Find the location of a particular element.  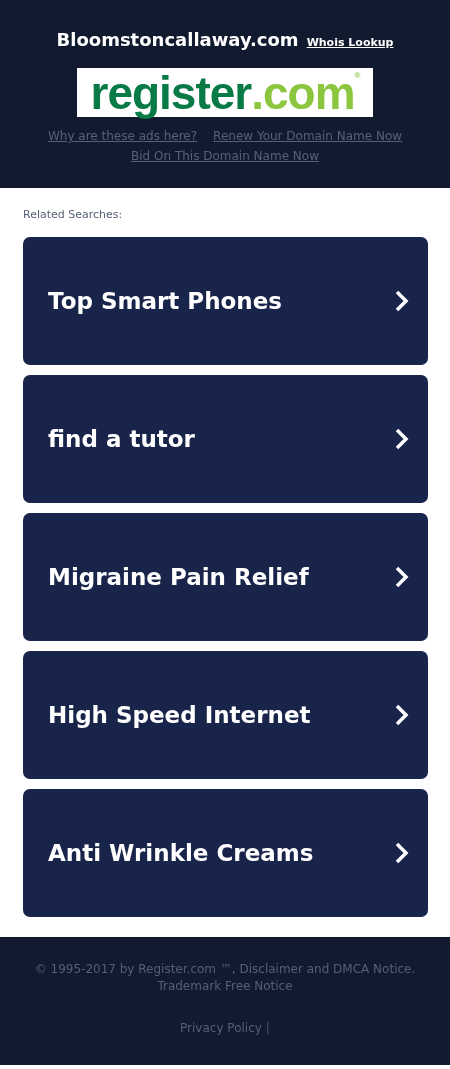

copyright-text: © 1995-2017 by Register.com ™, Disclaimer and DMCA Notice. Trademark Free Notice is located at coordinates (225, 978).